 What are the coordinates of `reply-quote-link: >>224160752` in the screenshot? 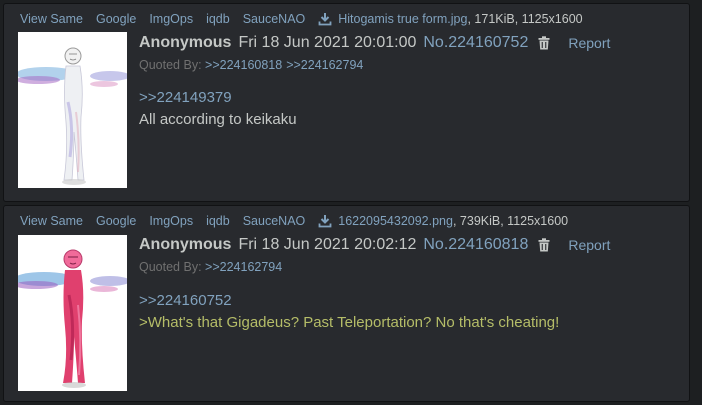 It's located at (349, 301).